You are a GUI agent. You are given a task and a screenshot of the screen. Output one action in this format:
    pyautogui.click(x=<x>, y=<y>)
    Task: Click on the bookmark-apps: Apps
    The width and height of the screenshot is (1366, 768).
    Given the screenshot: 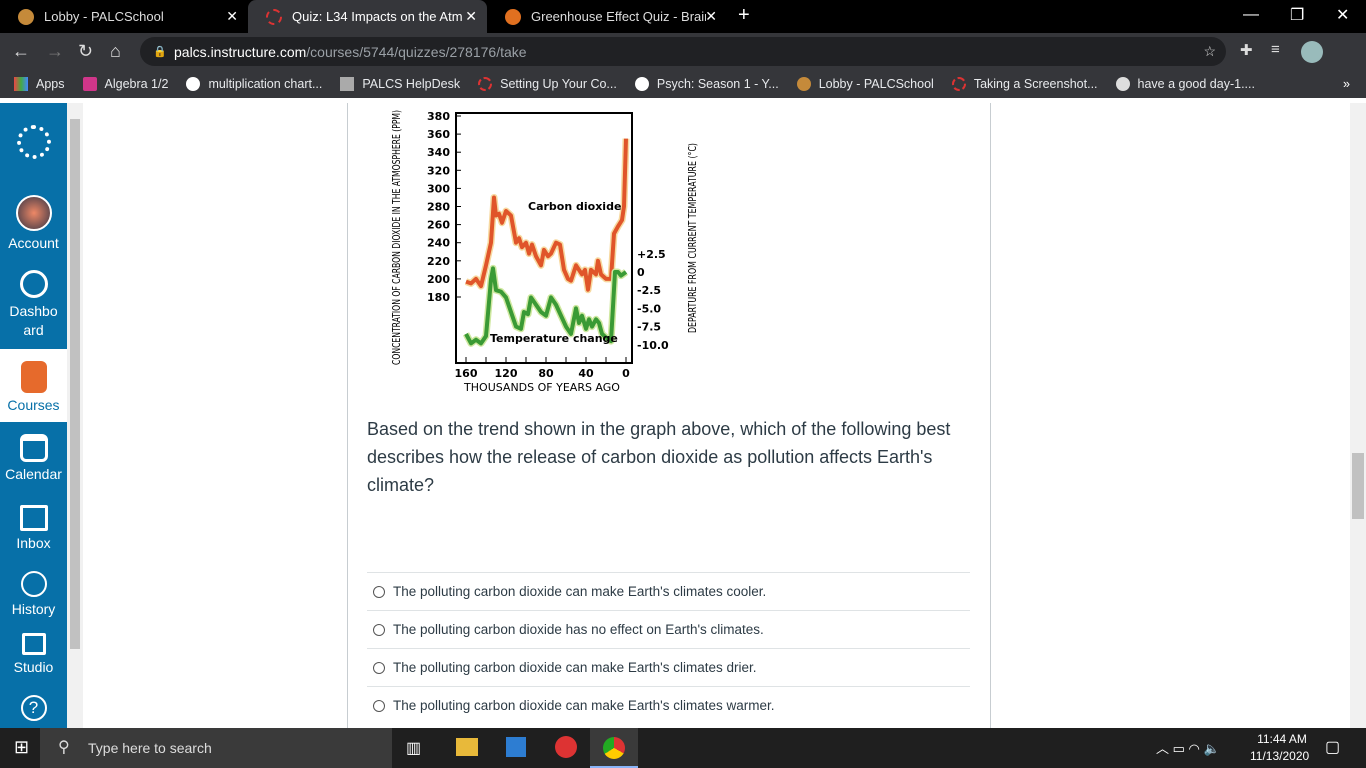 What is the action you would take?
    pyautogui.click(x=39, y=84)
    